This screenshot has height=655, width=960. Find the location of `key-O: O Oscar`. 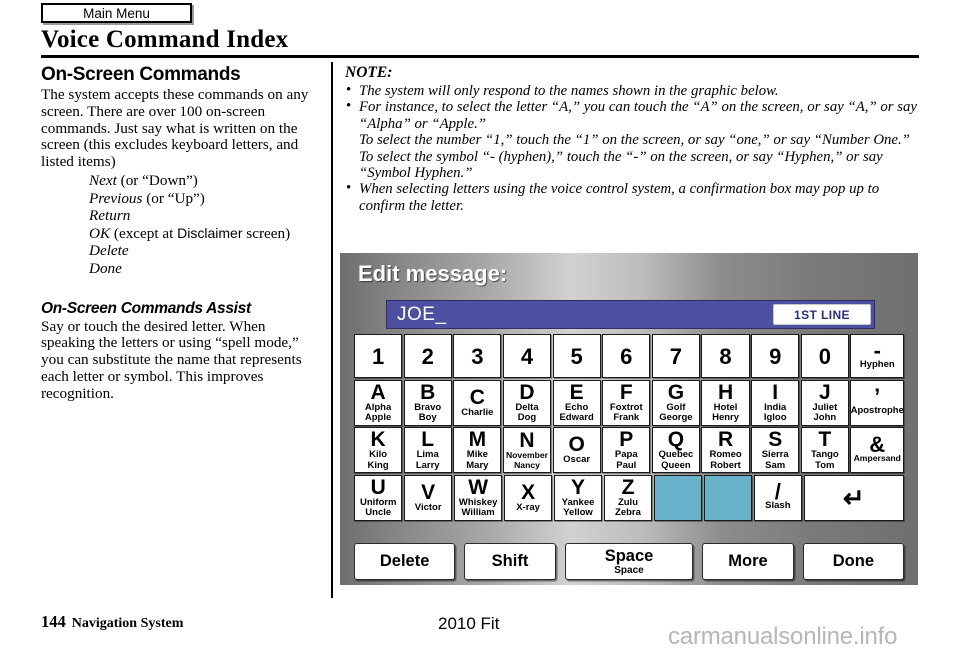

key-O: O Oscar is located at coordinates (576, 450).